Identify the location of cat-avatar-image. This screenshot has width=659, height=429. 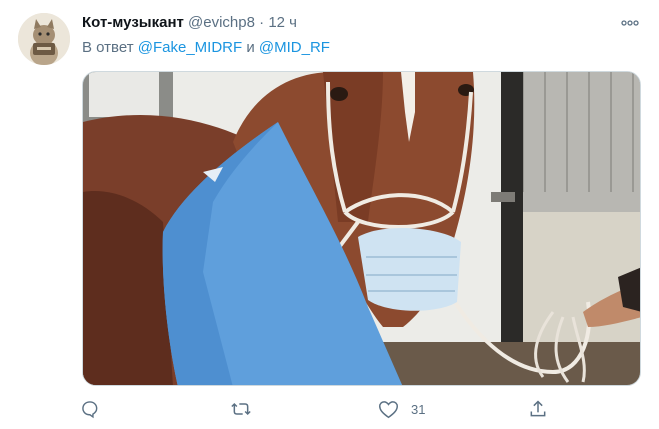
(44, 39).